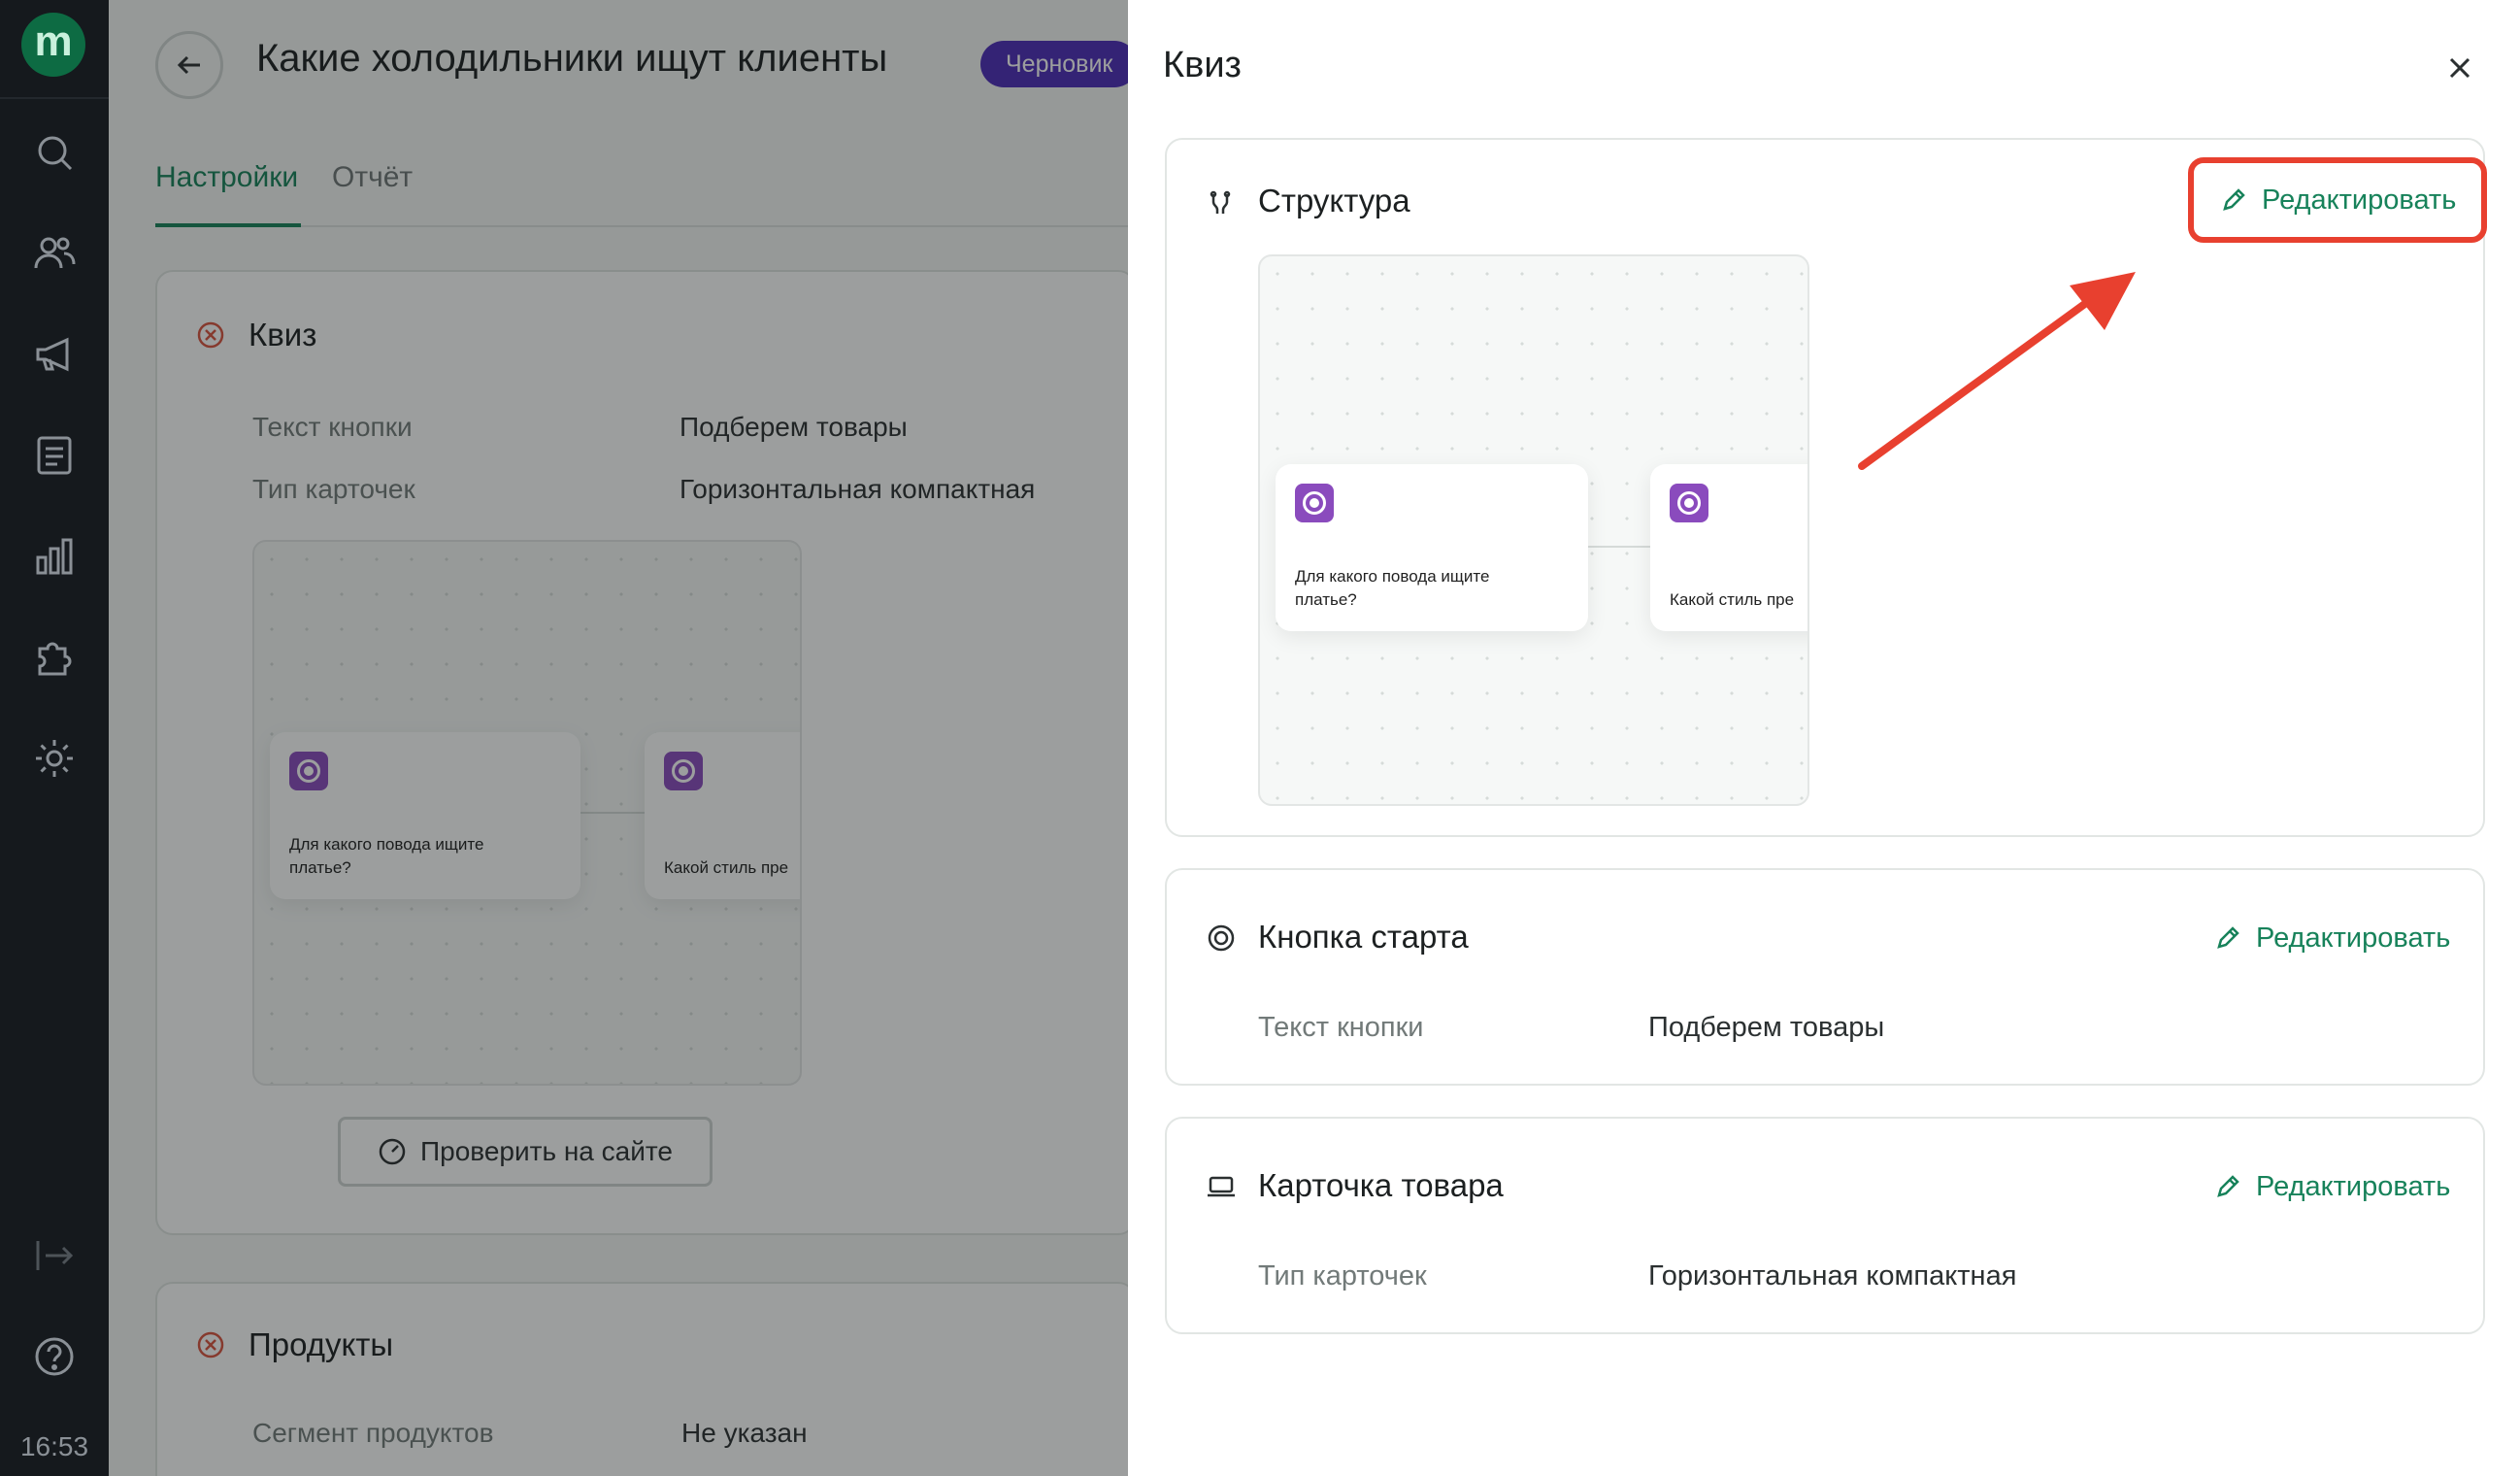 The width and height of the screenshot is (2520, 1476). I want to click on quiz-node-text: Для какого повода ищите платье?, so click(1392, 588).